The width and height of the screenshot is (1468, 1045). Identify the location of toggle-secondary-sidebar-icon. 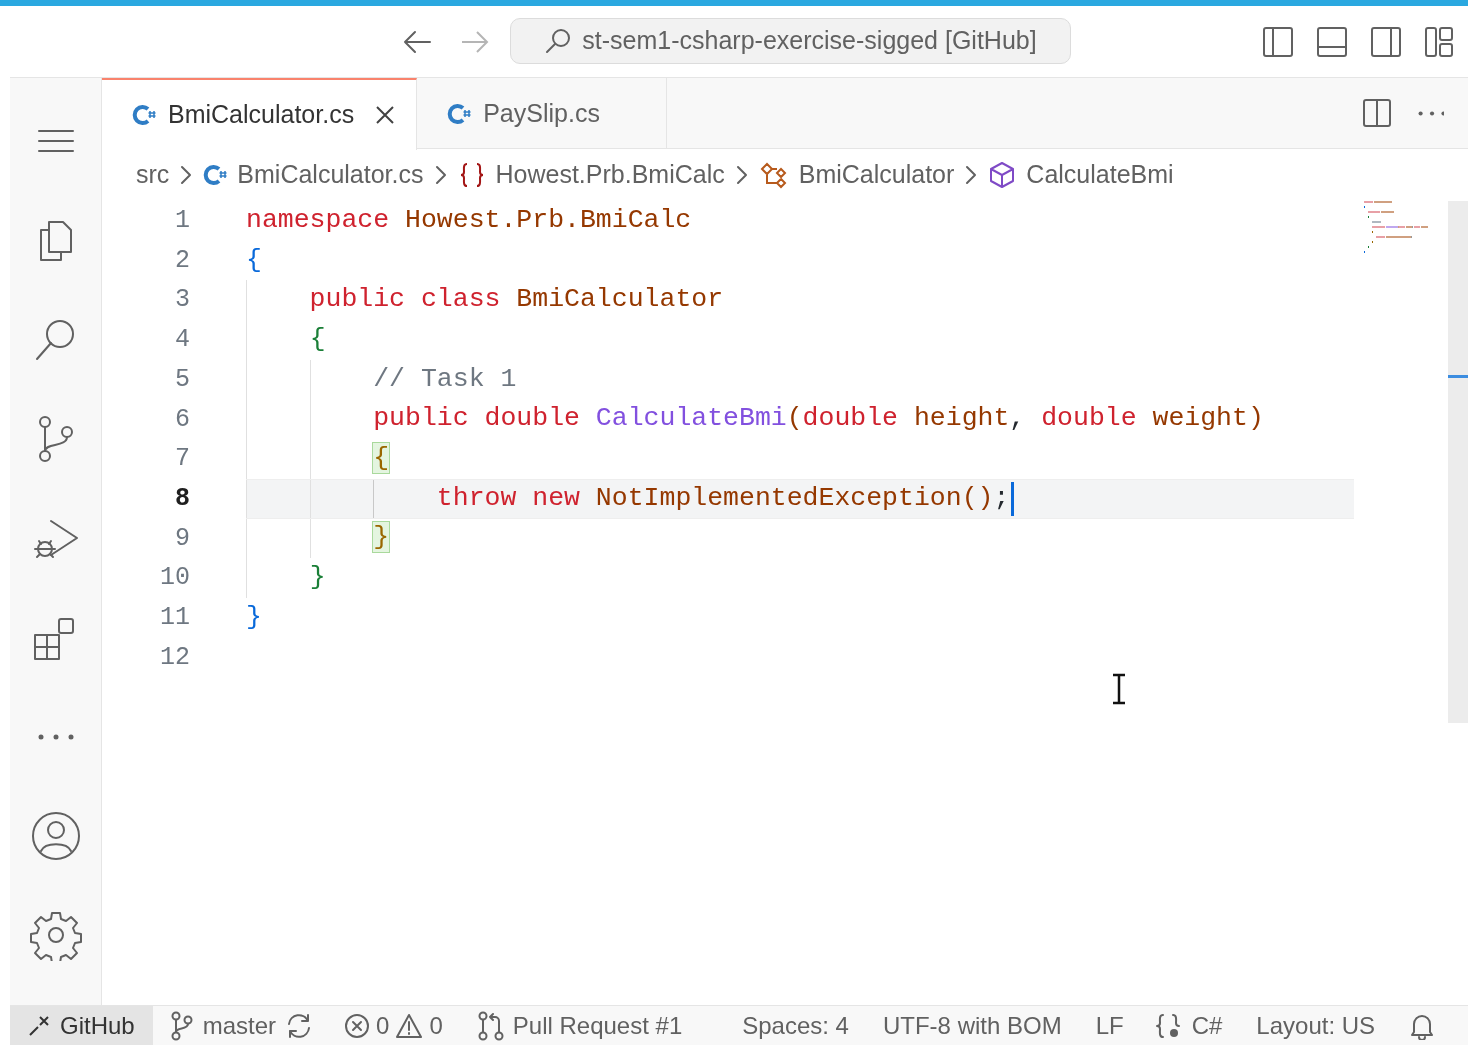
(1386, 42).